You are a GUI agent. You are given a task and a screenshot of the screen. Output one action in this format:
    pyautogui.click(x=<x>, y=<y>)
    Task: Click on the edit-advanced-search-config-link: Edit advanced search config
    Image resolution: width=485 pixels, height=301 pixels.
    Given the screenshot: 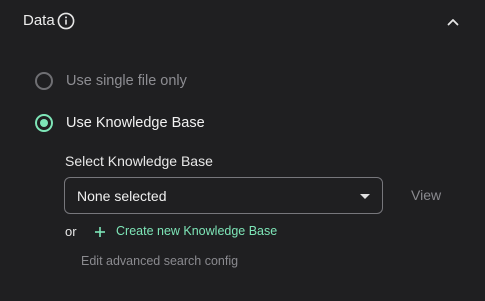 What is the action you would take?
    pyautogui.click(x=159, y=261)
    